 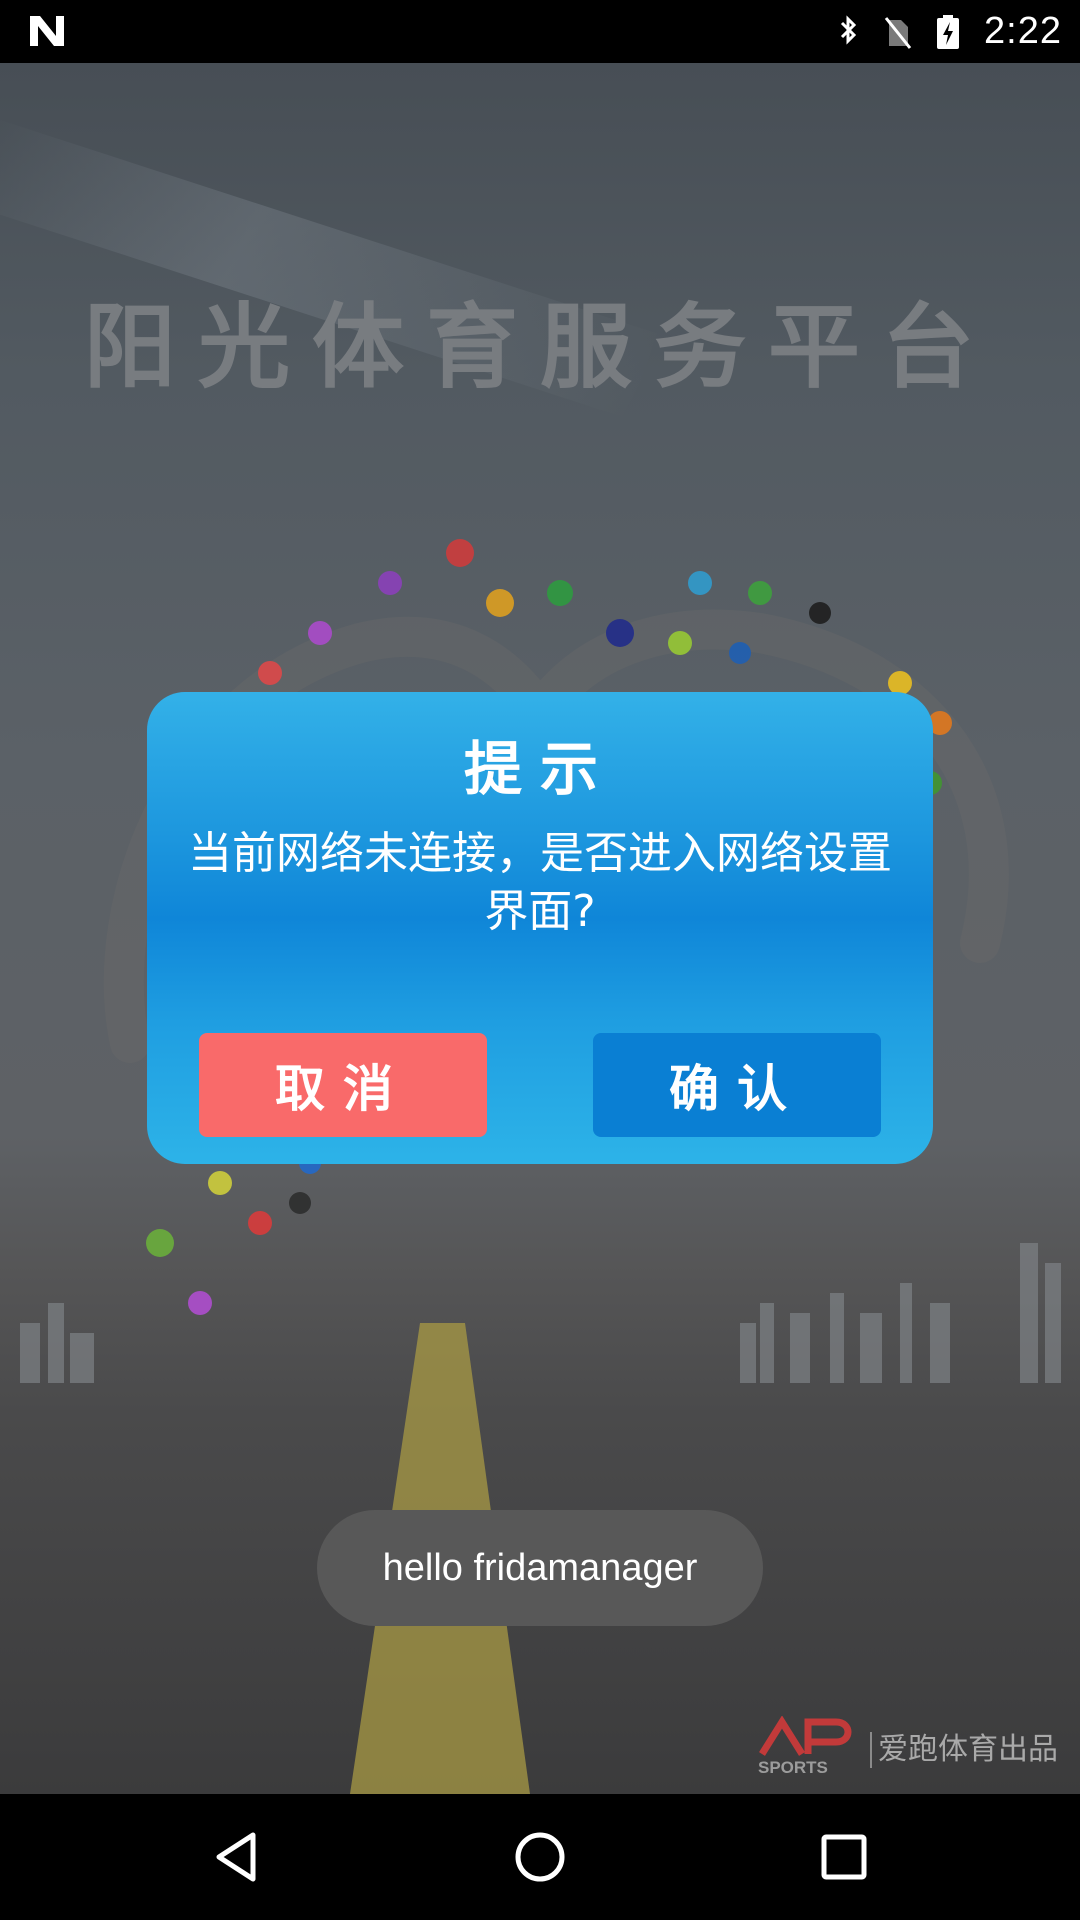 I want to click on clock: 2:22, so click(x=1023, y=31).